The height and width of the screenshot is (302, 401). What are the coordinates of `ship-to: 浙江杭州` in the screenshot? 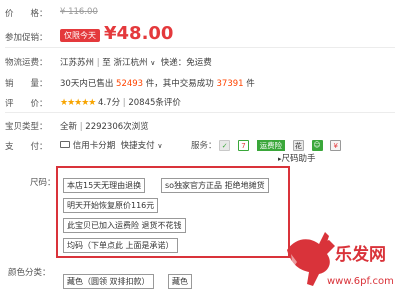 It's located at (130, 63).